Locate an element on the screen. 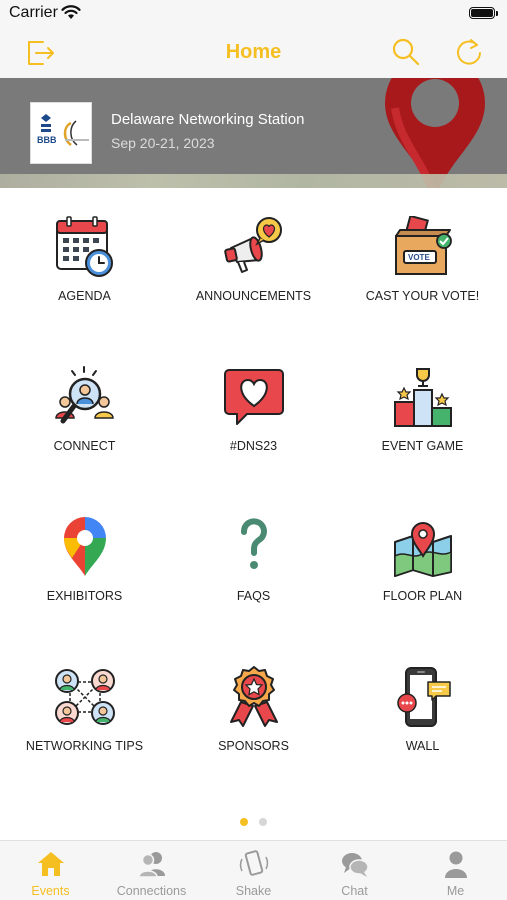 This screenshot has height=900, width=507. tile-exhibitors: EXHIBITORS is located at coordinates (84, 581).